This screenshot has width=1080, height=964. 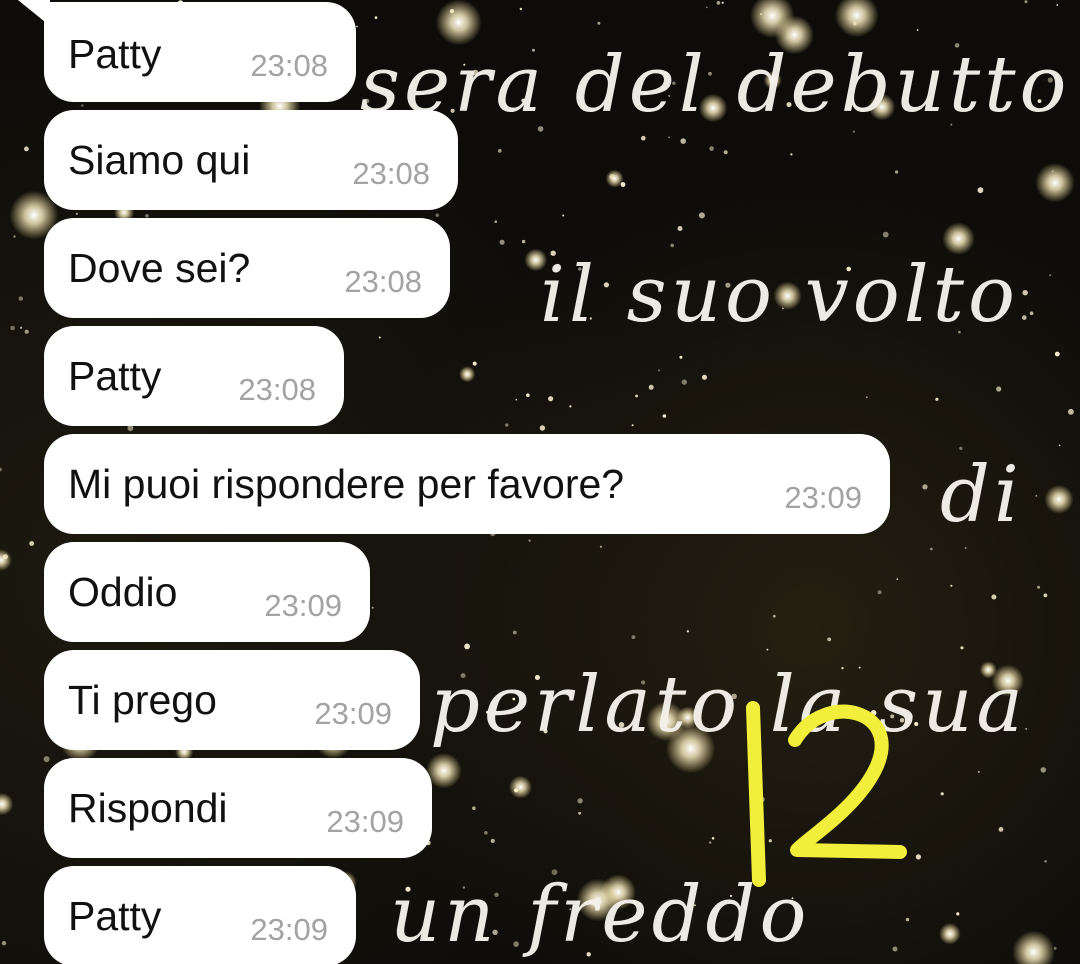 What do you see at coordinates (391, 173) in the screenshot?
I see `message-time: 23:08` at bounding box center [391, 173].